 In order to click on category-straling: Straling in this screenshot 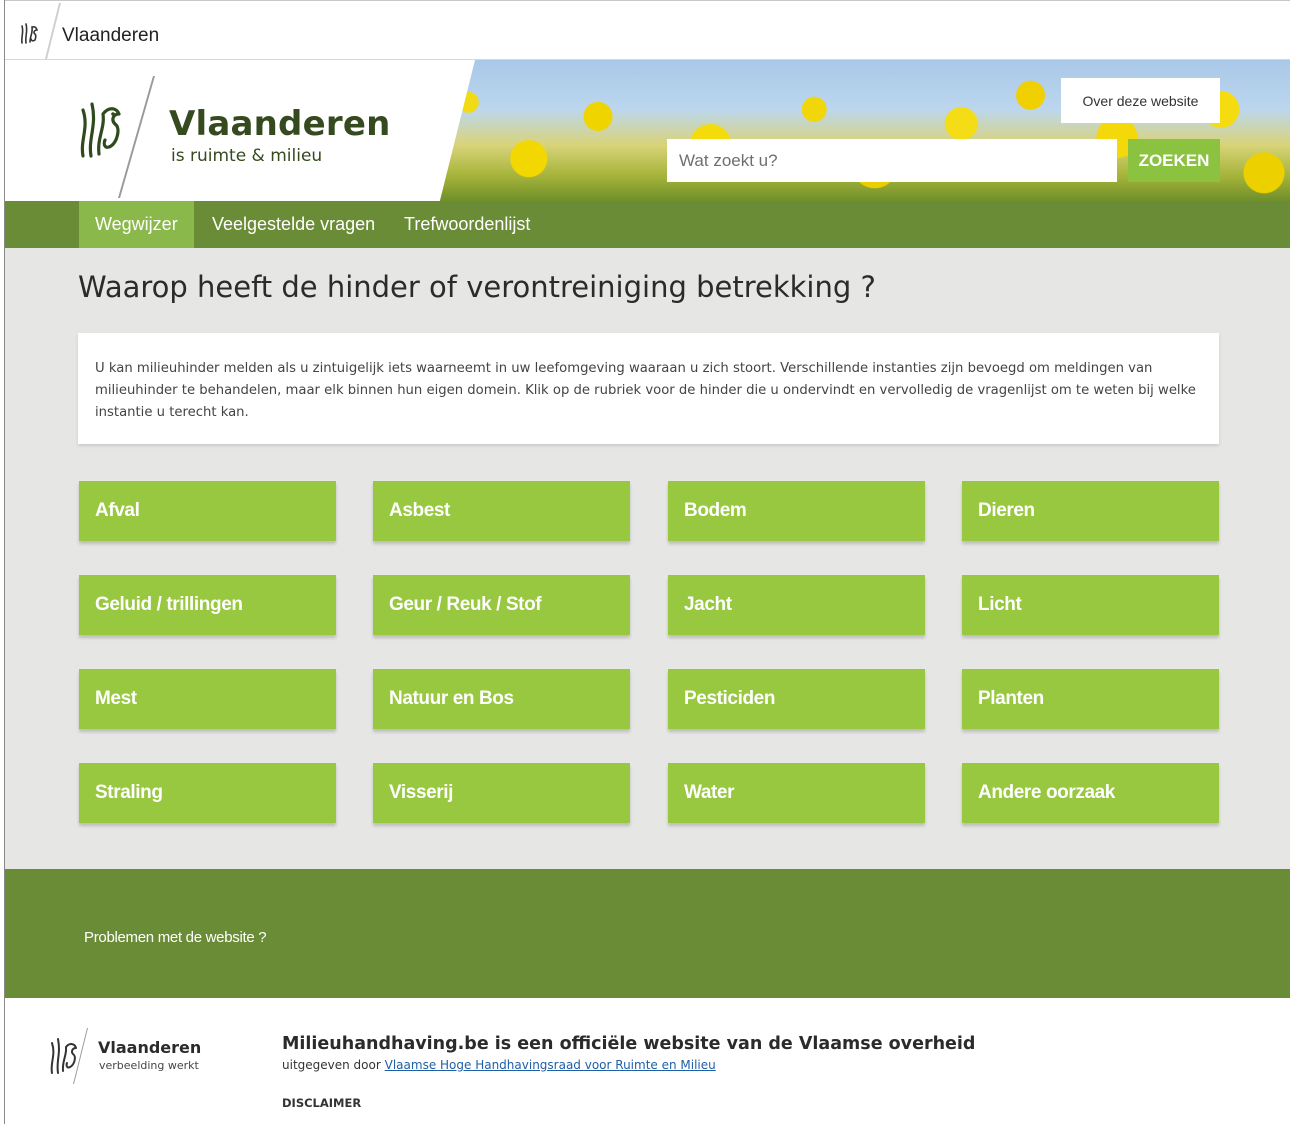, I will do `click(207, 793)`.